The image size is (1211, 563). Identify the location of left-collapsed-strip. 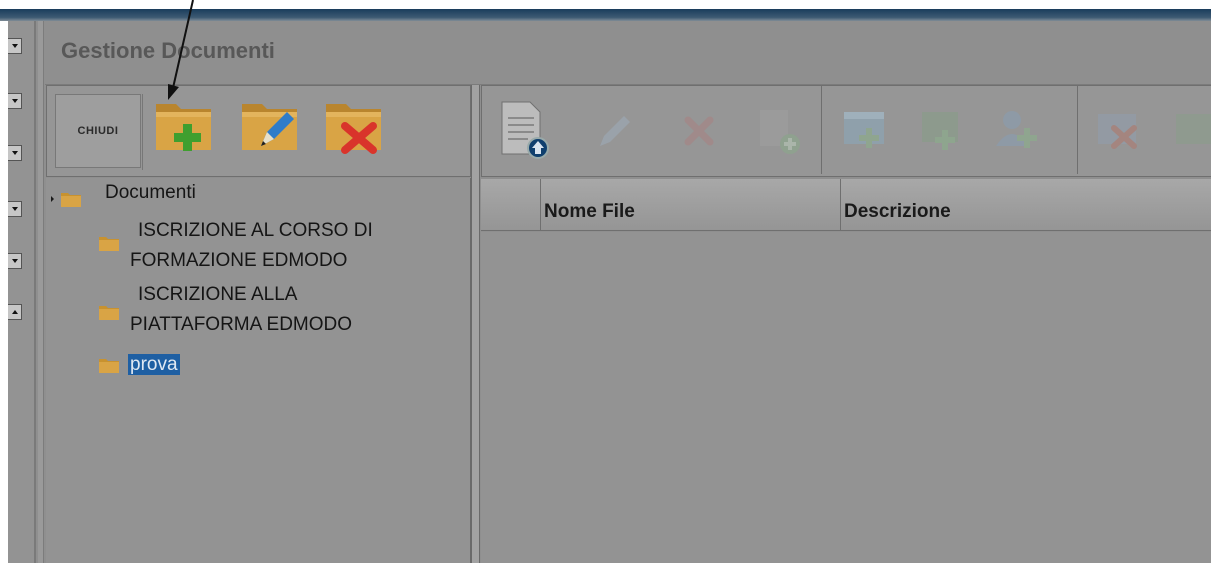
(22, 292).